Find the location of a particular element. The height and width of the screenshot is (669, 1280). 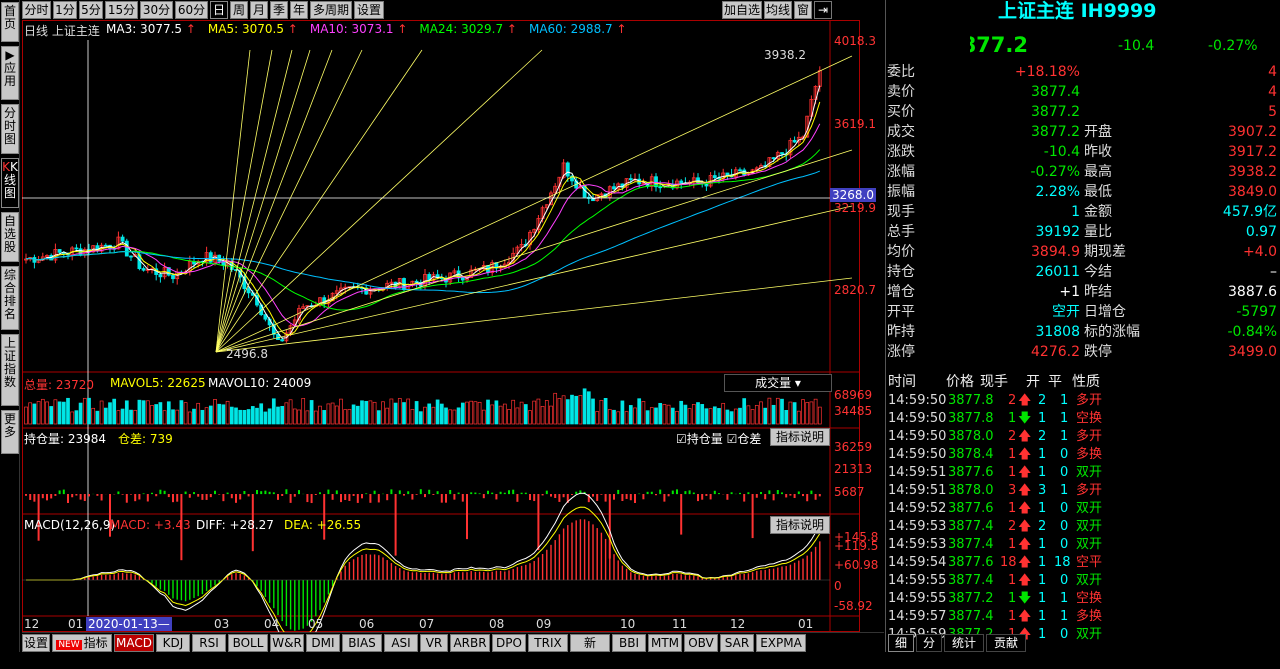

tab-timeshare: 分时图 is located at coordinates (10, 129).